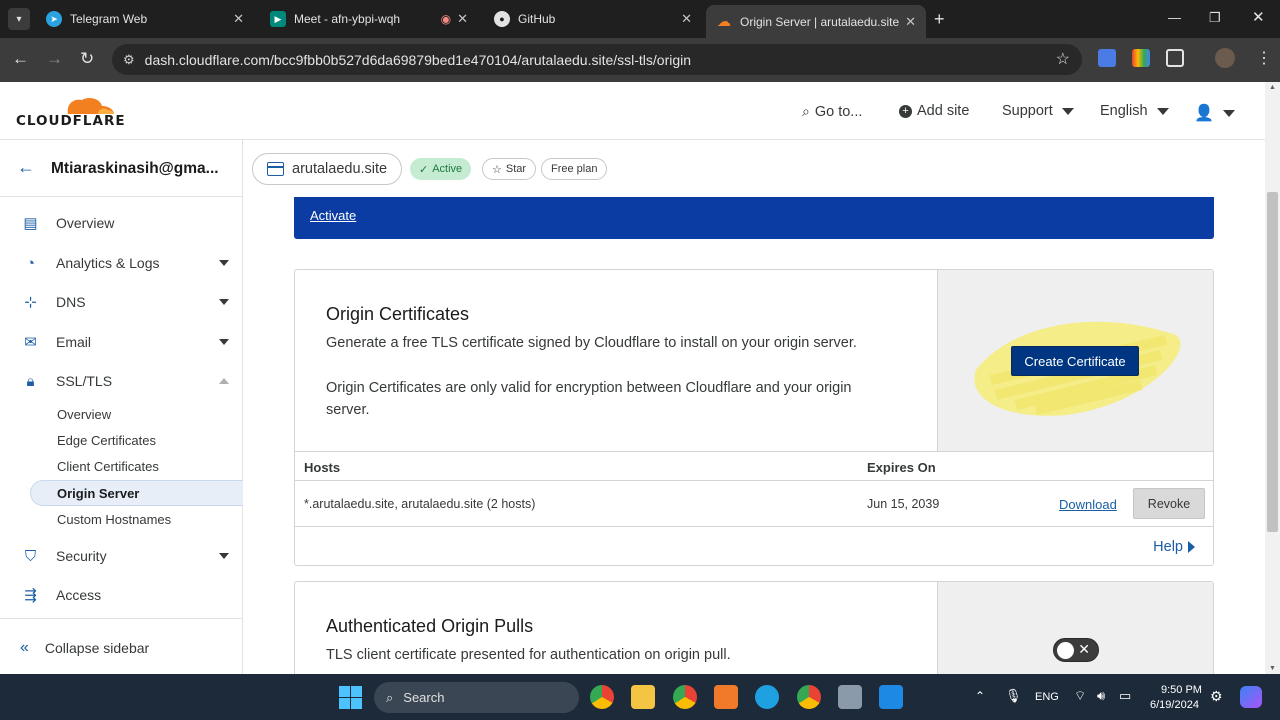 This screenshot has width=1280, height=720. Describe the element at coordinates (643, 697) in the screenshot. I see `file-explorer-icon` at that location.